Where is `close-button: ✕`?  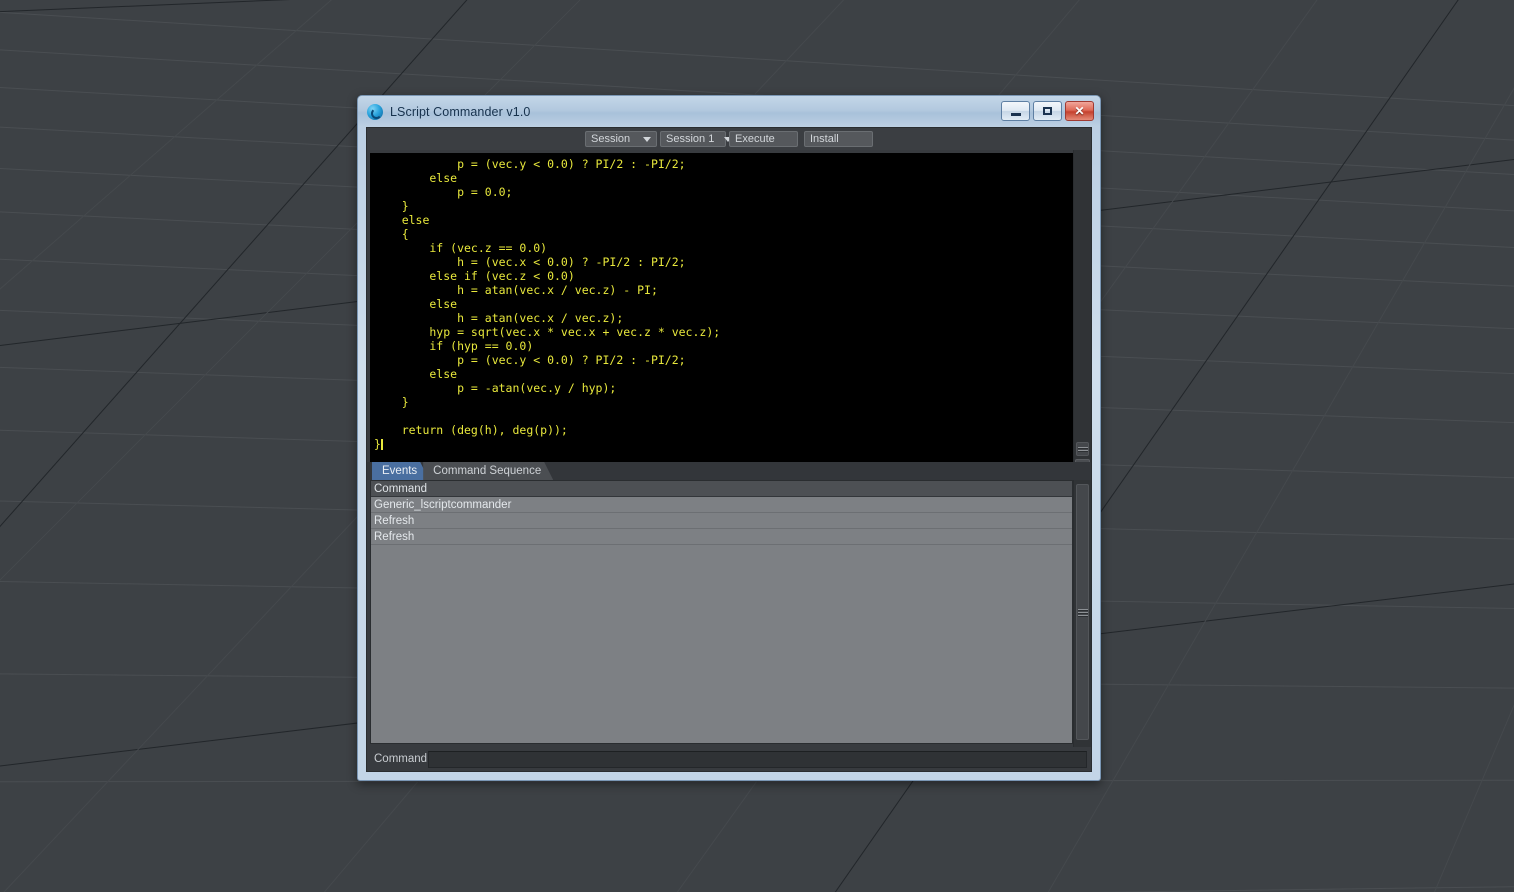
close-button: ✕ is located at coordinates (1079, 111).